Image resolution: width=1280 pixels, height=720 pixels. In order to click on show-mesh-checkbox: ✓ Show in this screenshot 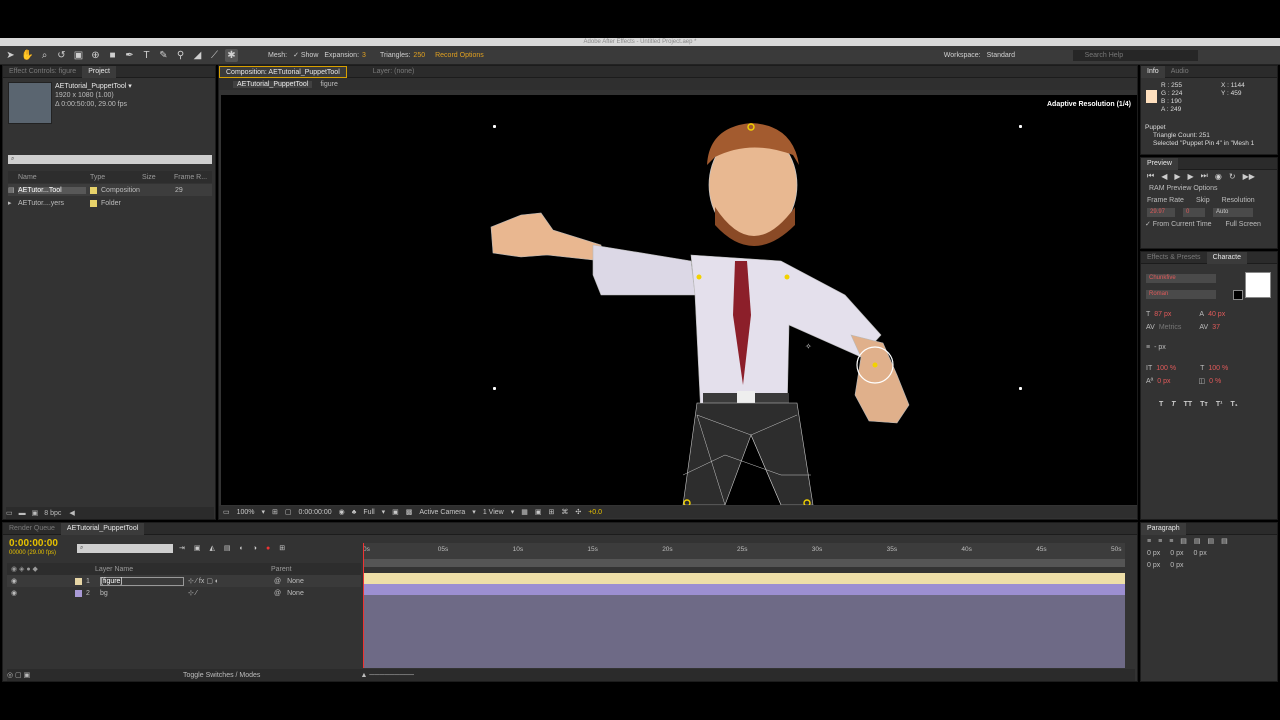, I will do `click(305, 55)`.